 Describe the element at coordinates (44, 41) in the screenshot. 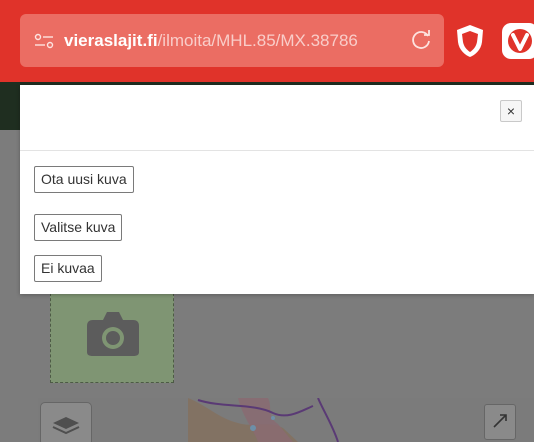

I see `site-settings-icon` at that location.